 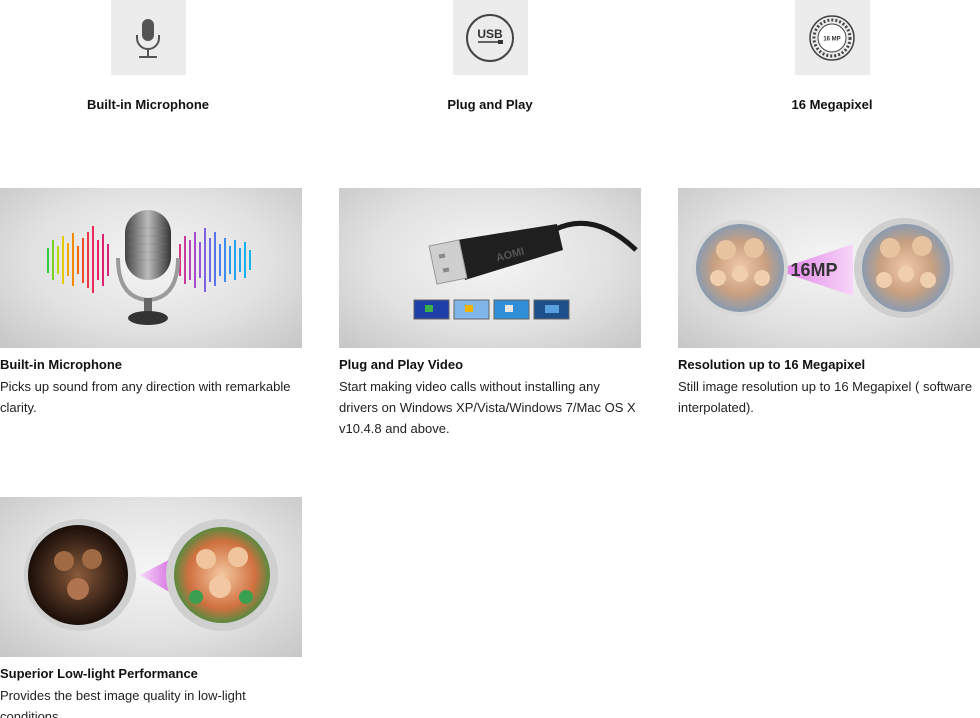 What do you see at coordinates (772, 364) in the screenshot?
I see `card-title: Resolution up to 16 Megapixel` at bounding box center [772, 364].